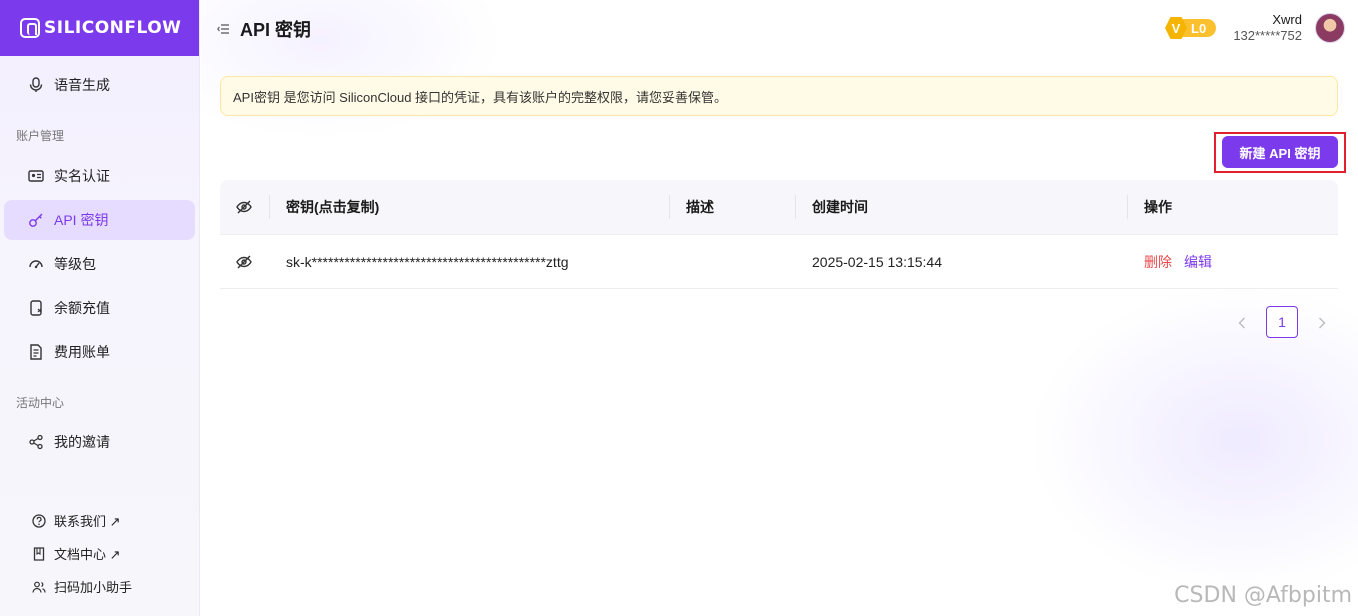 The width and height of the screenshot is (1358, 616). Describe the element at coordinates (81, 220) in the screenshot. I see `sidebar-item-label: API 密钥` at that location.